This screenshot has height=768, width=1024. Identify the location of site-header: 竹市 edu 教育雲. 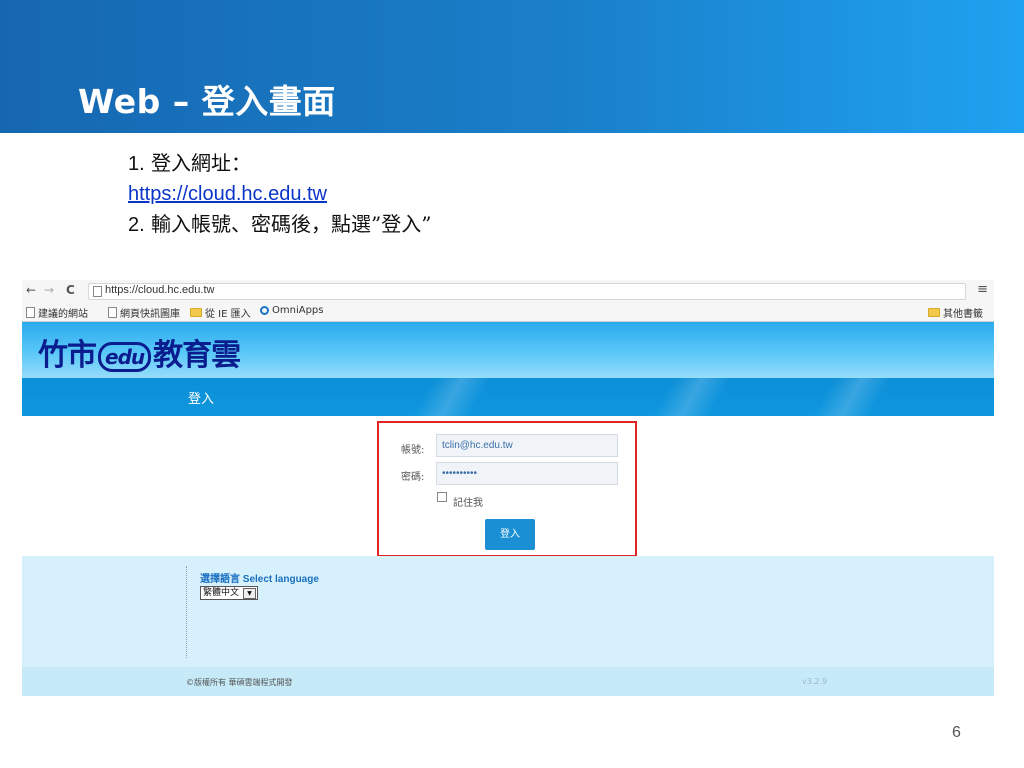
(508, 350).